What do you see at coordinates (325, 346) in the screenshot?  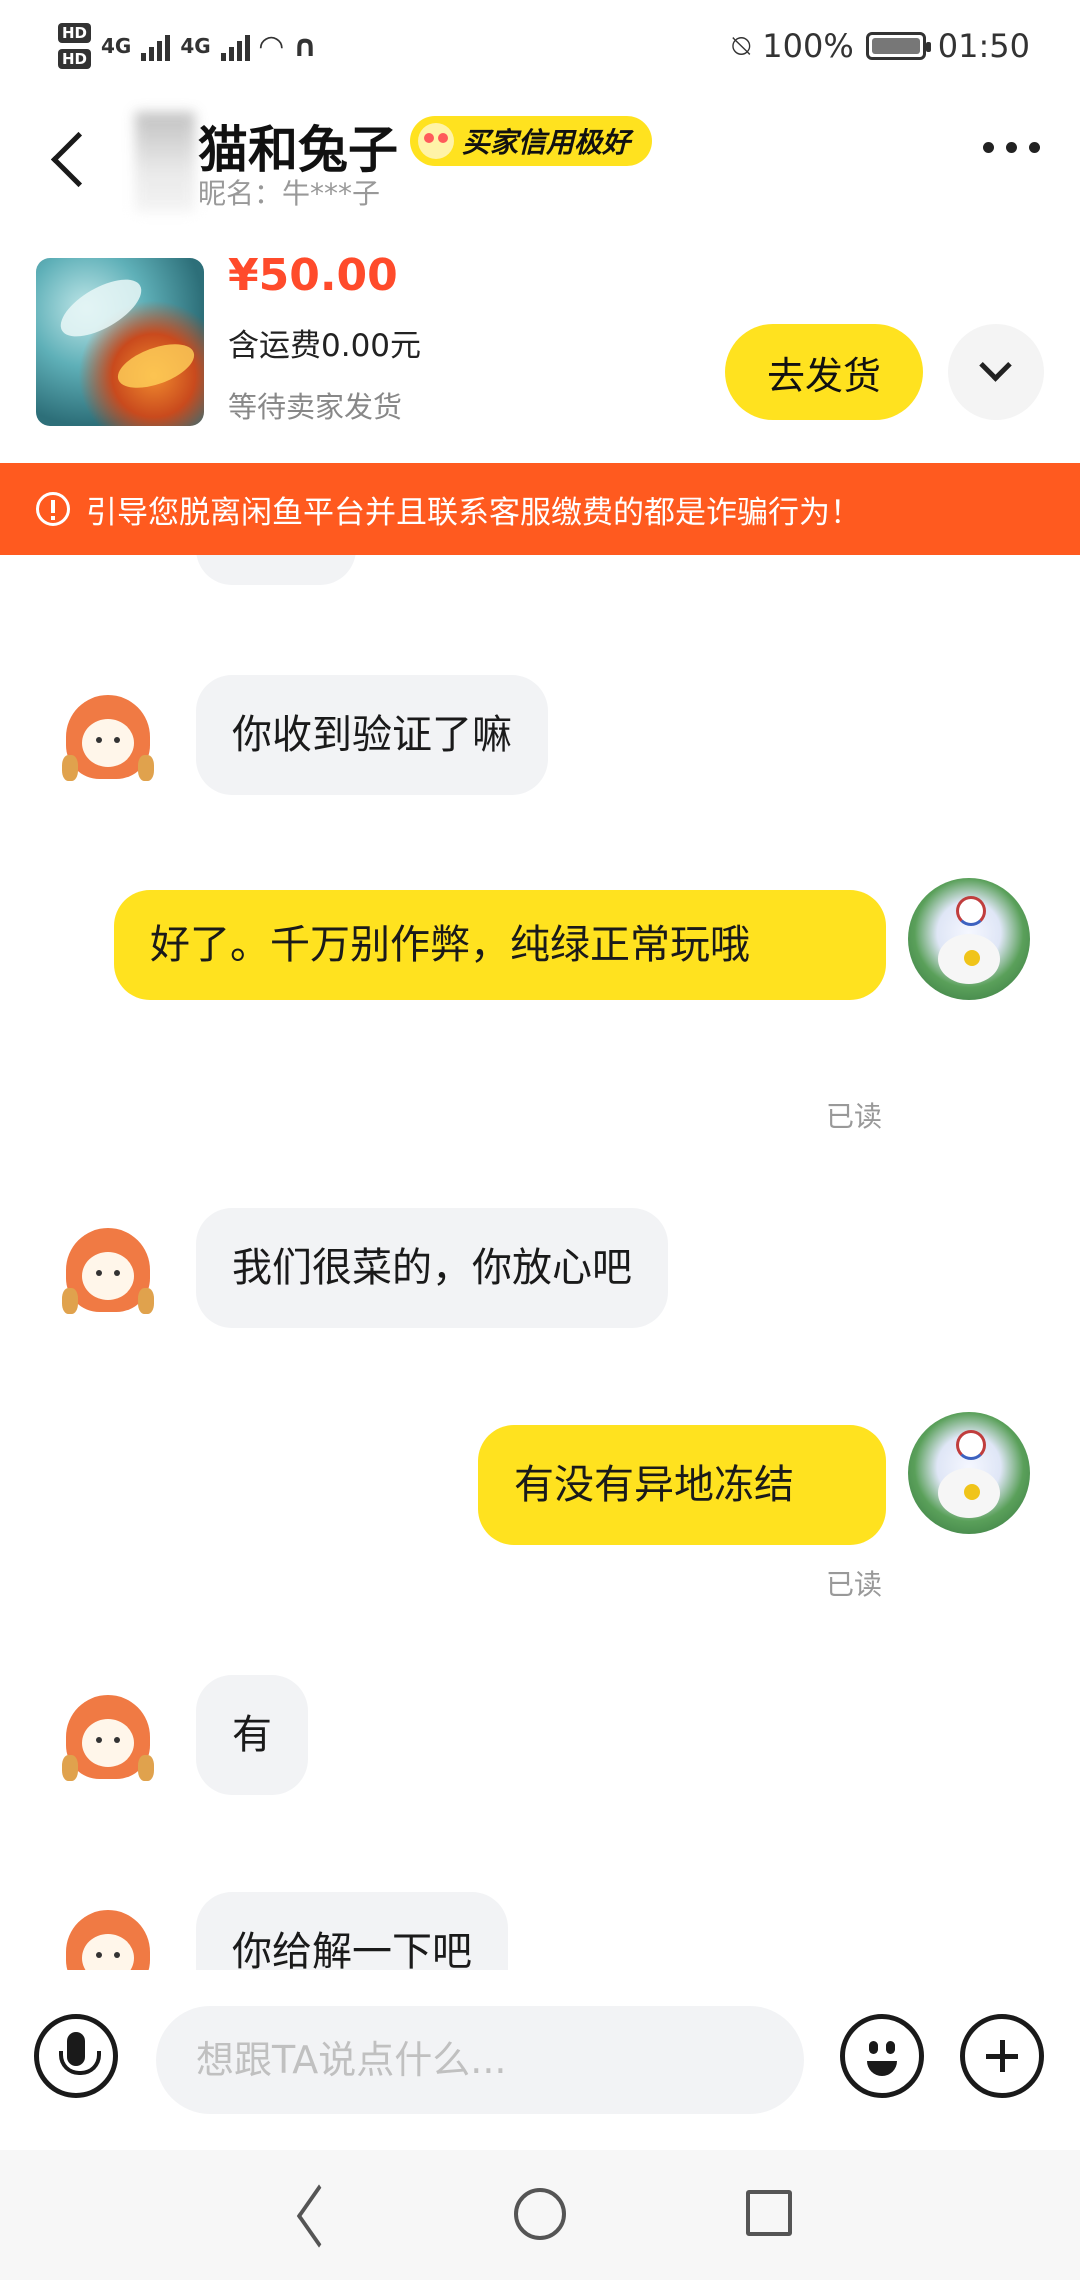 I see `shipping-info: 含运费0.00元` at bounding box center [325, 346].